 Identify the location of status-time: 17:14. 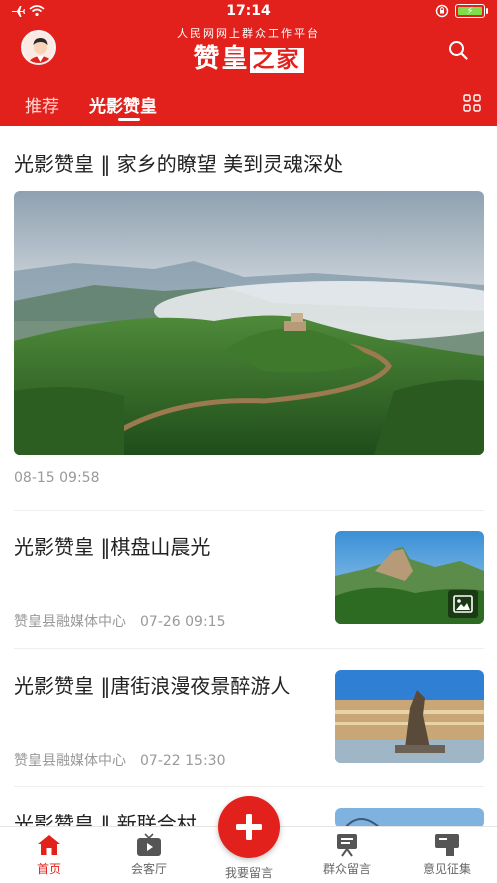
(248, 11).